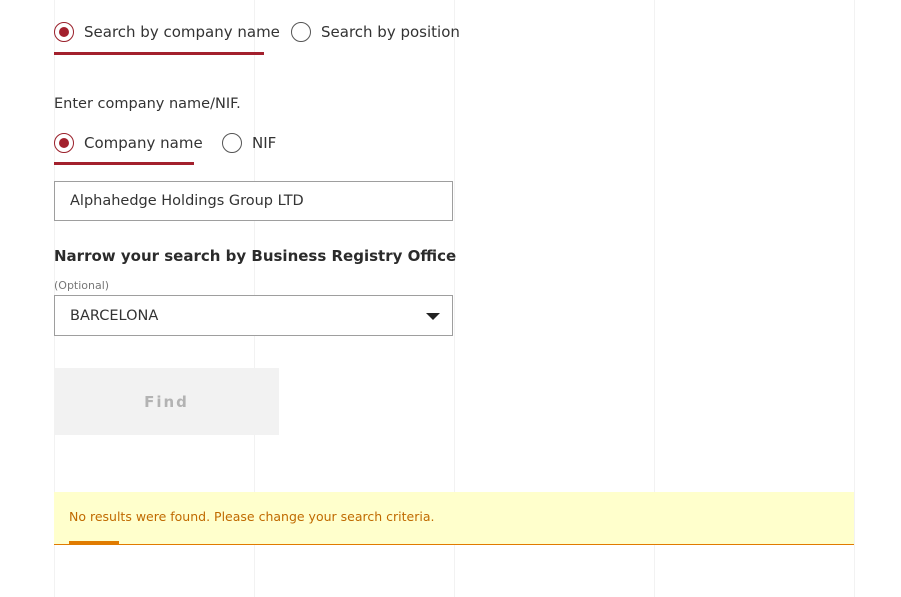 Image resolution: width=901 pixels, height=597 pixels. Describe the element at coordinates (433, 316) in the screenshot. I see `chevron-down-icon` at that location.